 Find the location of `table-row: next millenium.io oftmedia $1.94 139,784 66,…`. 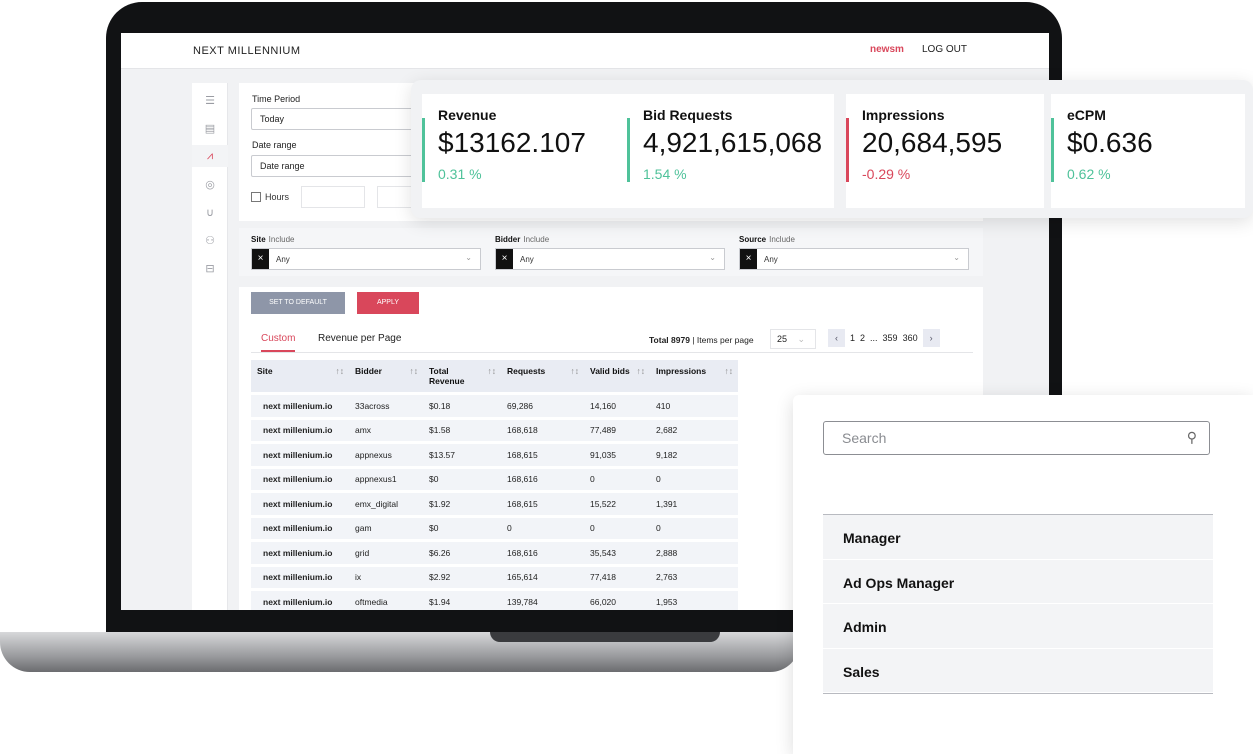

table-row: next millenium.io oftmedia $1.94 139,784 66,… is located at coordinates (494, 600).